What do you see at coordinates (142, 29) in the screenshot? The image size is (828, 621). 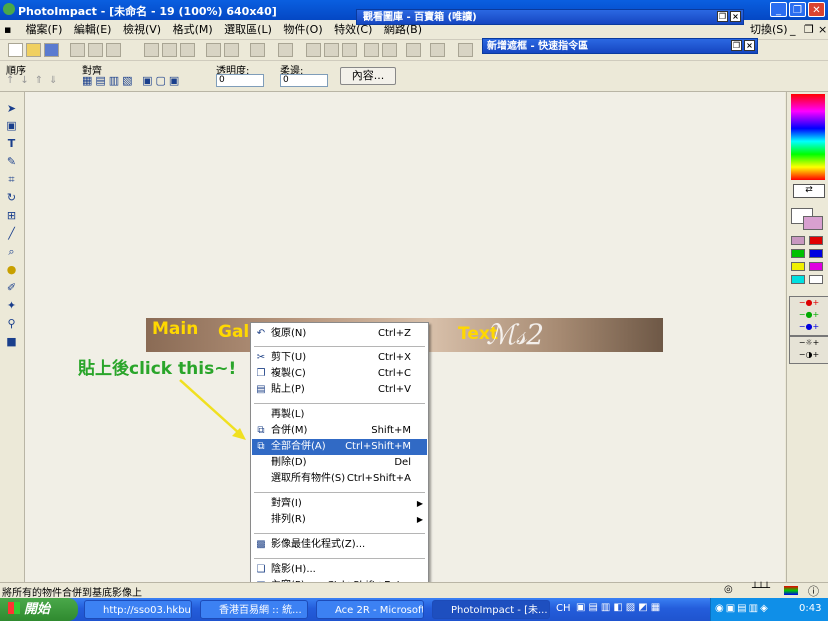 I see `menu-view: 檢視(V)` at bounding box center [142, 29].